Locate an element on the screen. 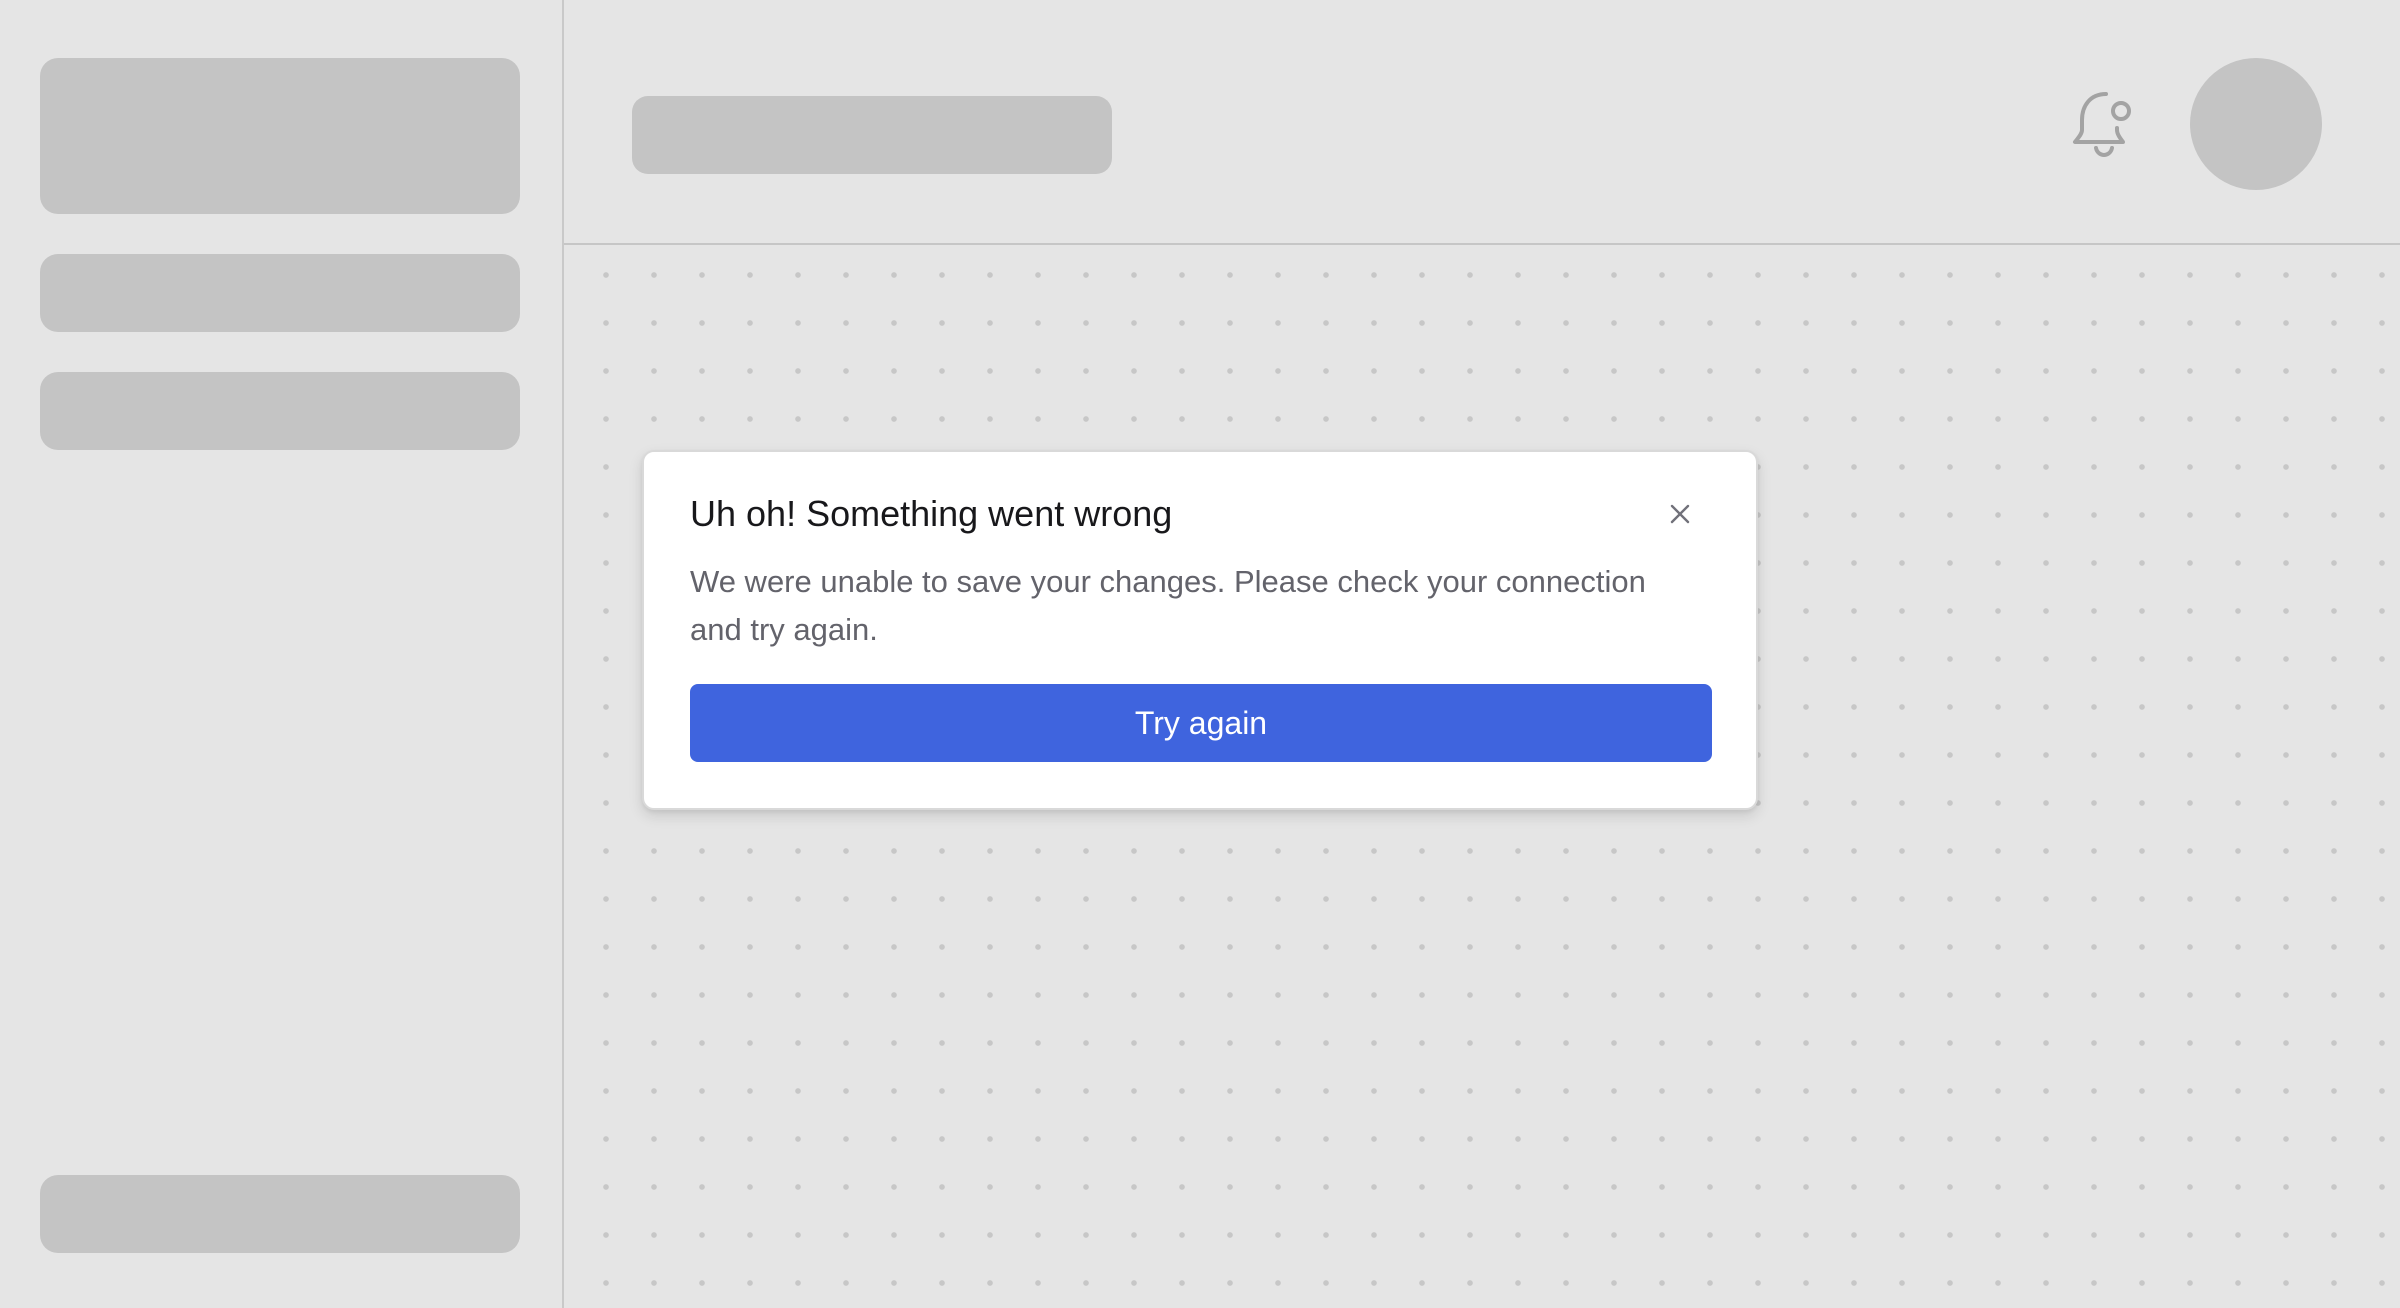 This screenshot has height=1308, width=2400. dialog-title: Uh oh! Something went wrong is located at coordinates (931, 513).